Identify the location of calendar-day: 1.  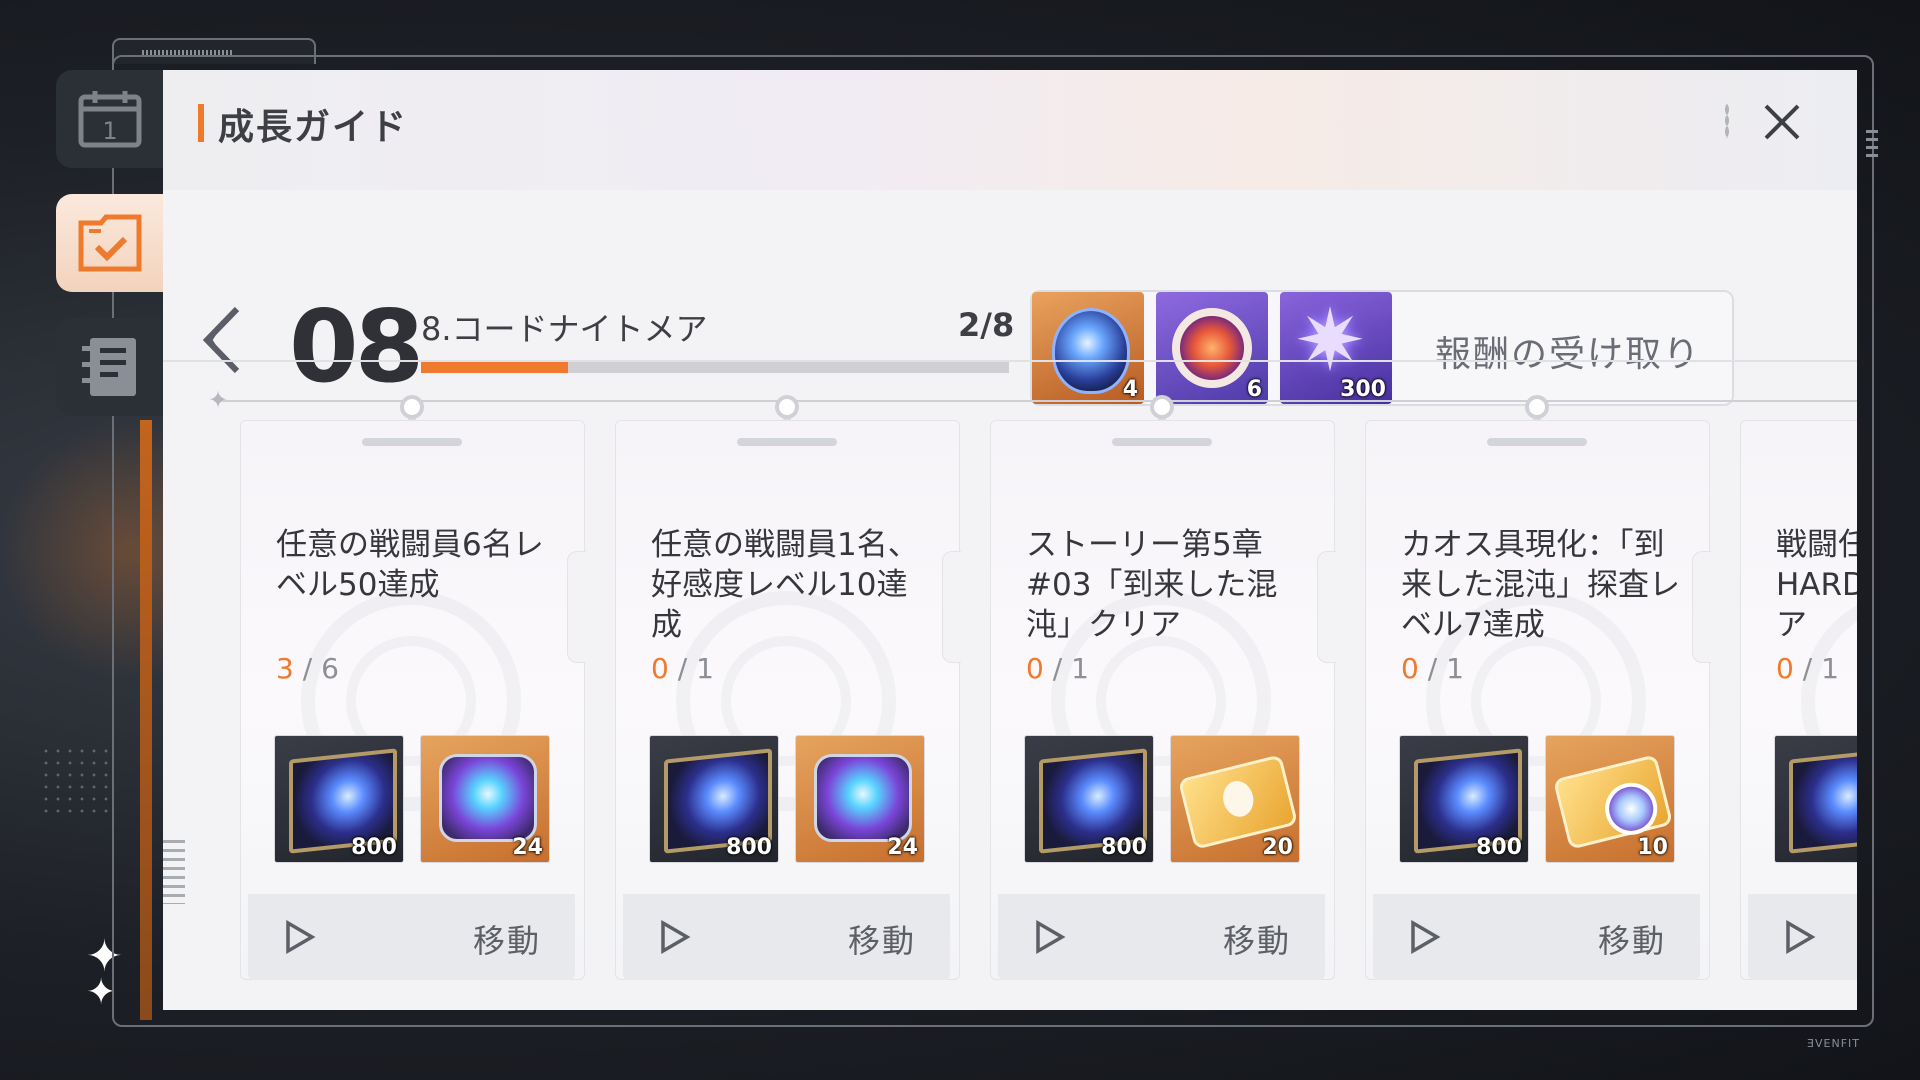
(109, 131).